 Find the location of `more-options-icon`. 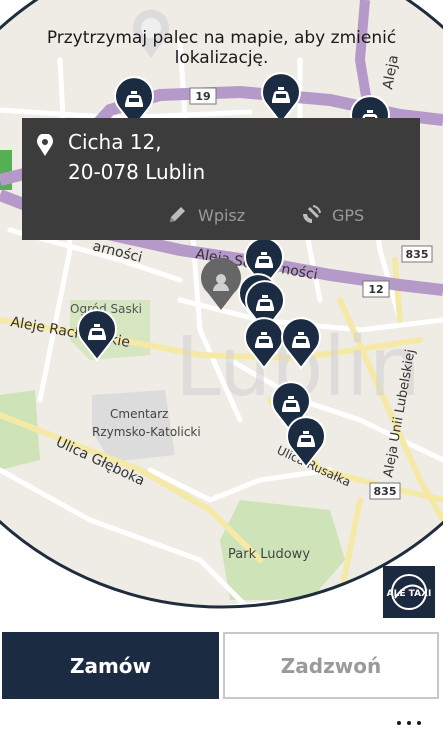

more-options-icon is located at coordinates (409, 722).